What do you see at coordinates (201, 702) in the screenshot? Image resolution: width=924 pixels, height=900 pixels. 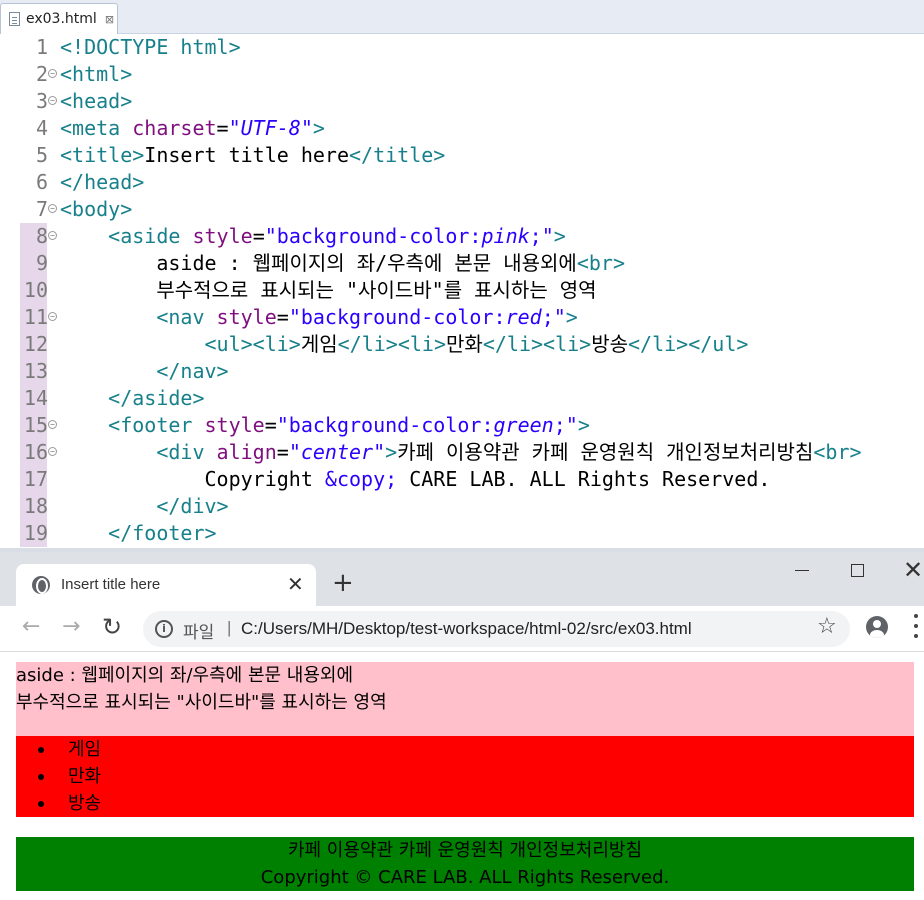 I see `aside-line-2: 부수적으로 표시되는 "사이드바"를 표시하는 영역` at bounding box center [201, 702].